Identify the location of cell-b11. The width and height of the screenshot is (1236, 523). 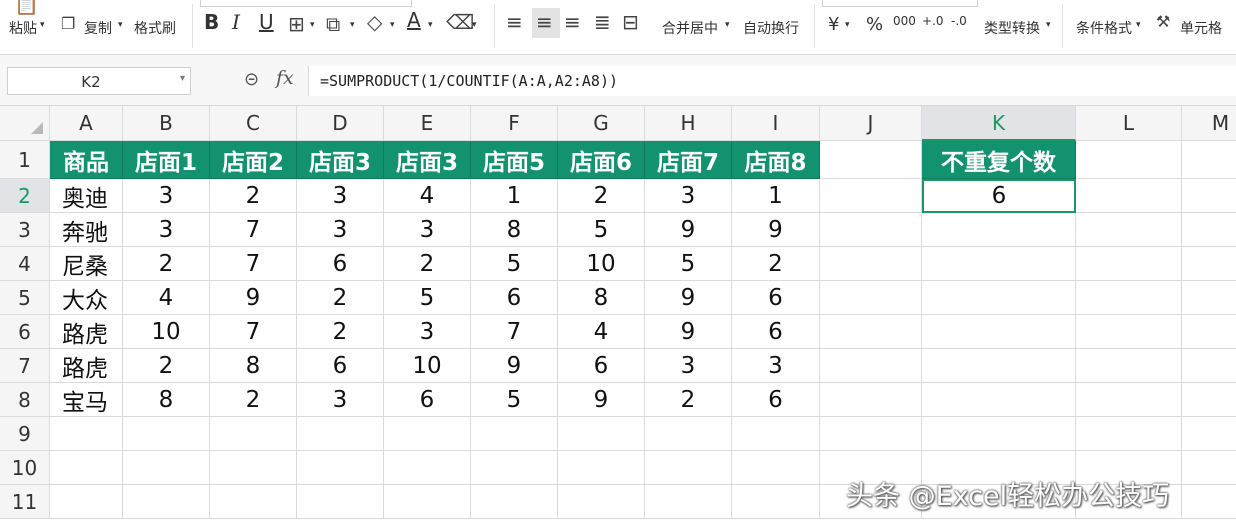
(166, 502).